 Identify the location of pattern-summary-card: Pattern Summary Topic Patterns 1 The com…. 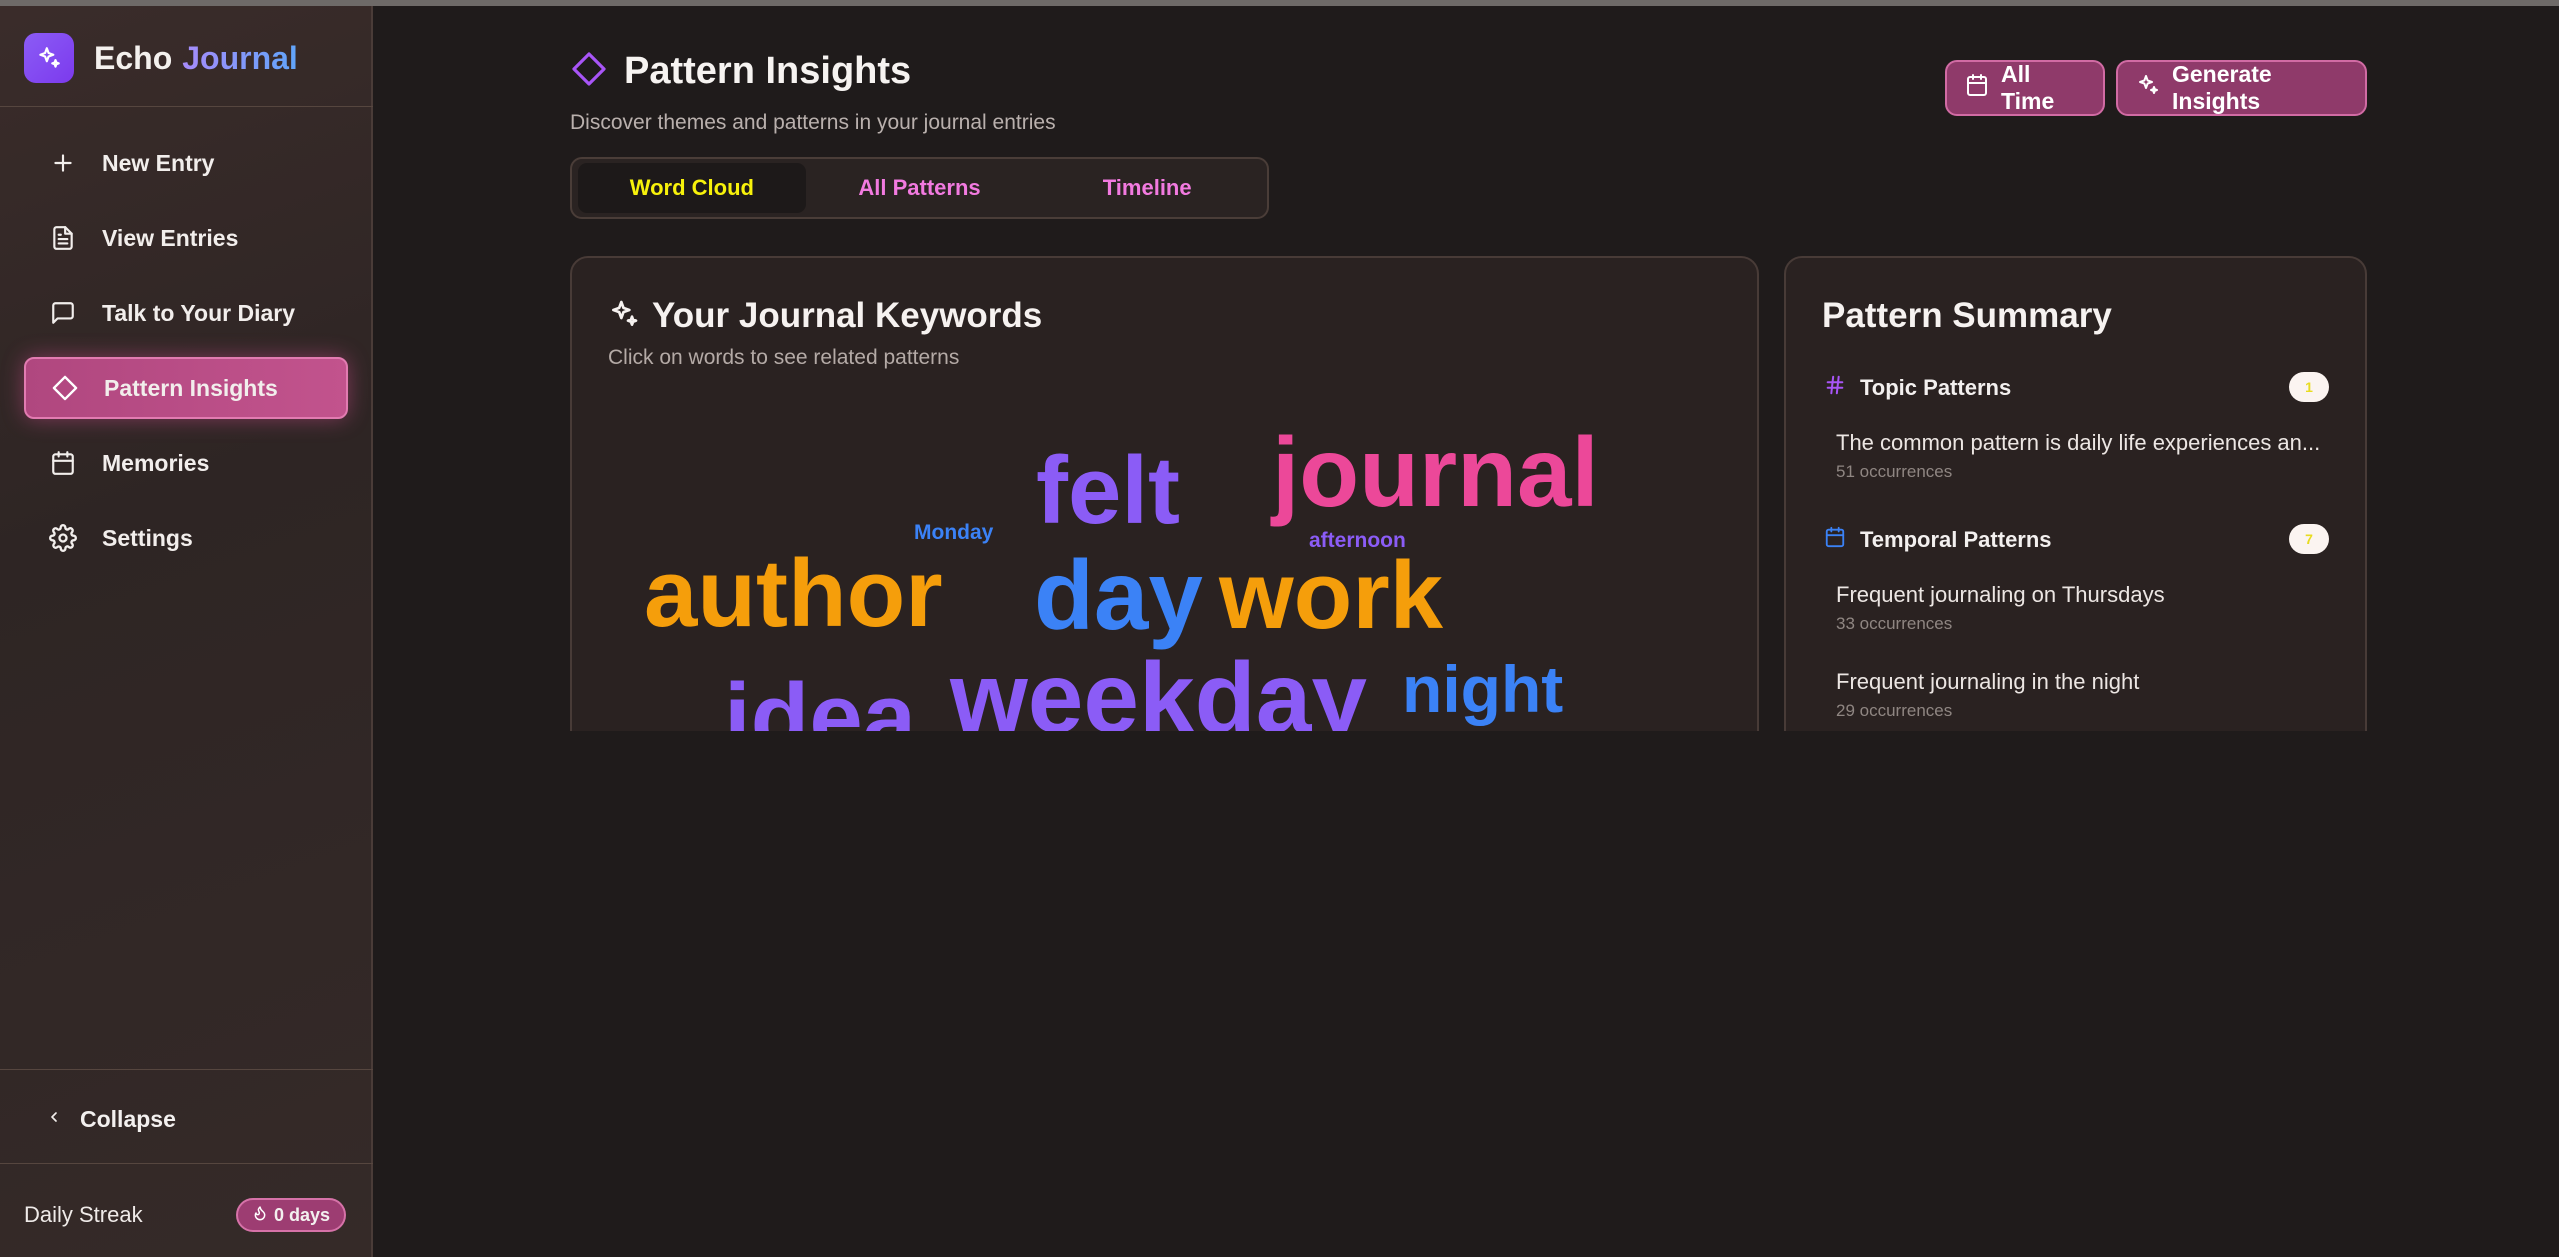
(2075, 493).